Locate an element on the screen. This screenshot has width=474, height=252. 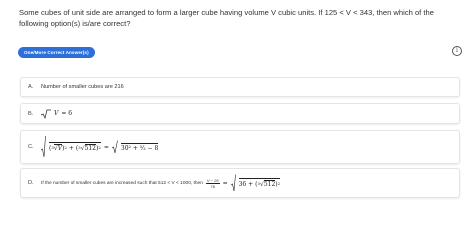
variable-v: V is located at coordinates (56, 113).